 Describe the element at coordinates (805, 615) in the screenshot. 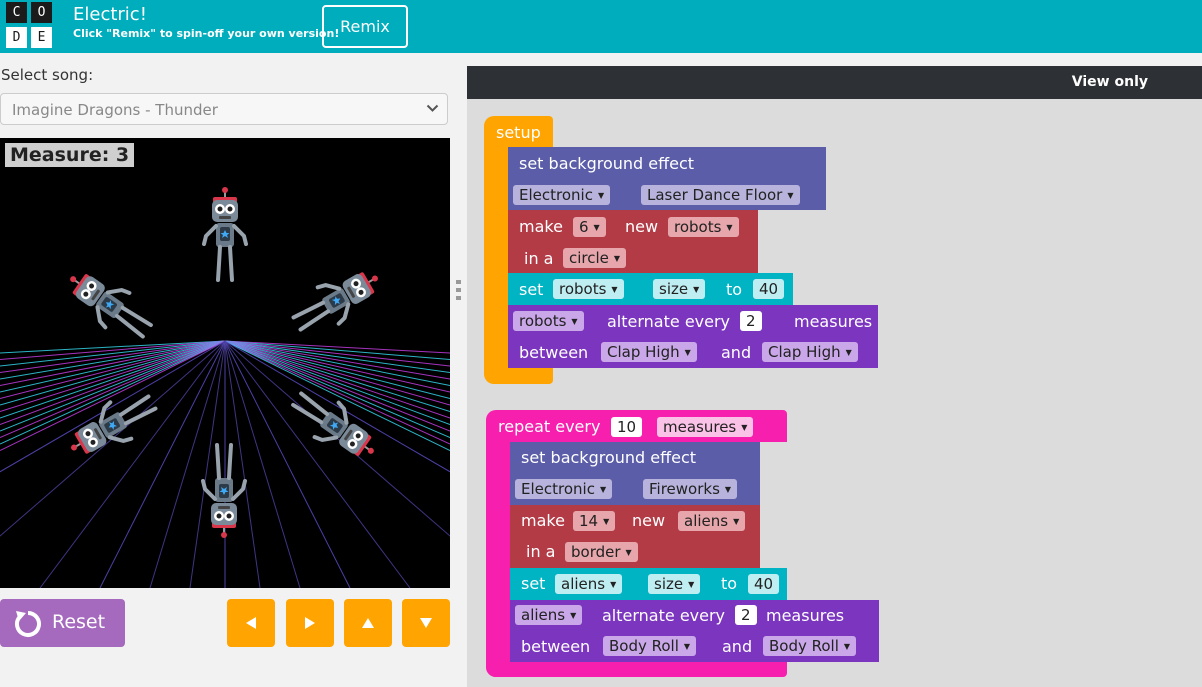

I see `measures-label: measures` at that location.